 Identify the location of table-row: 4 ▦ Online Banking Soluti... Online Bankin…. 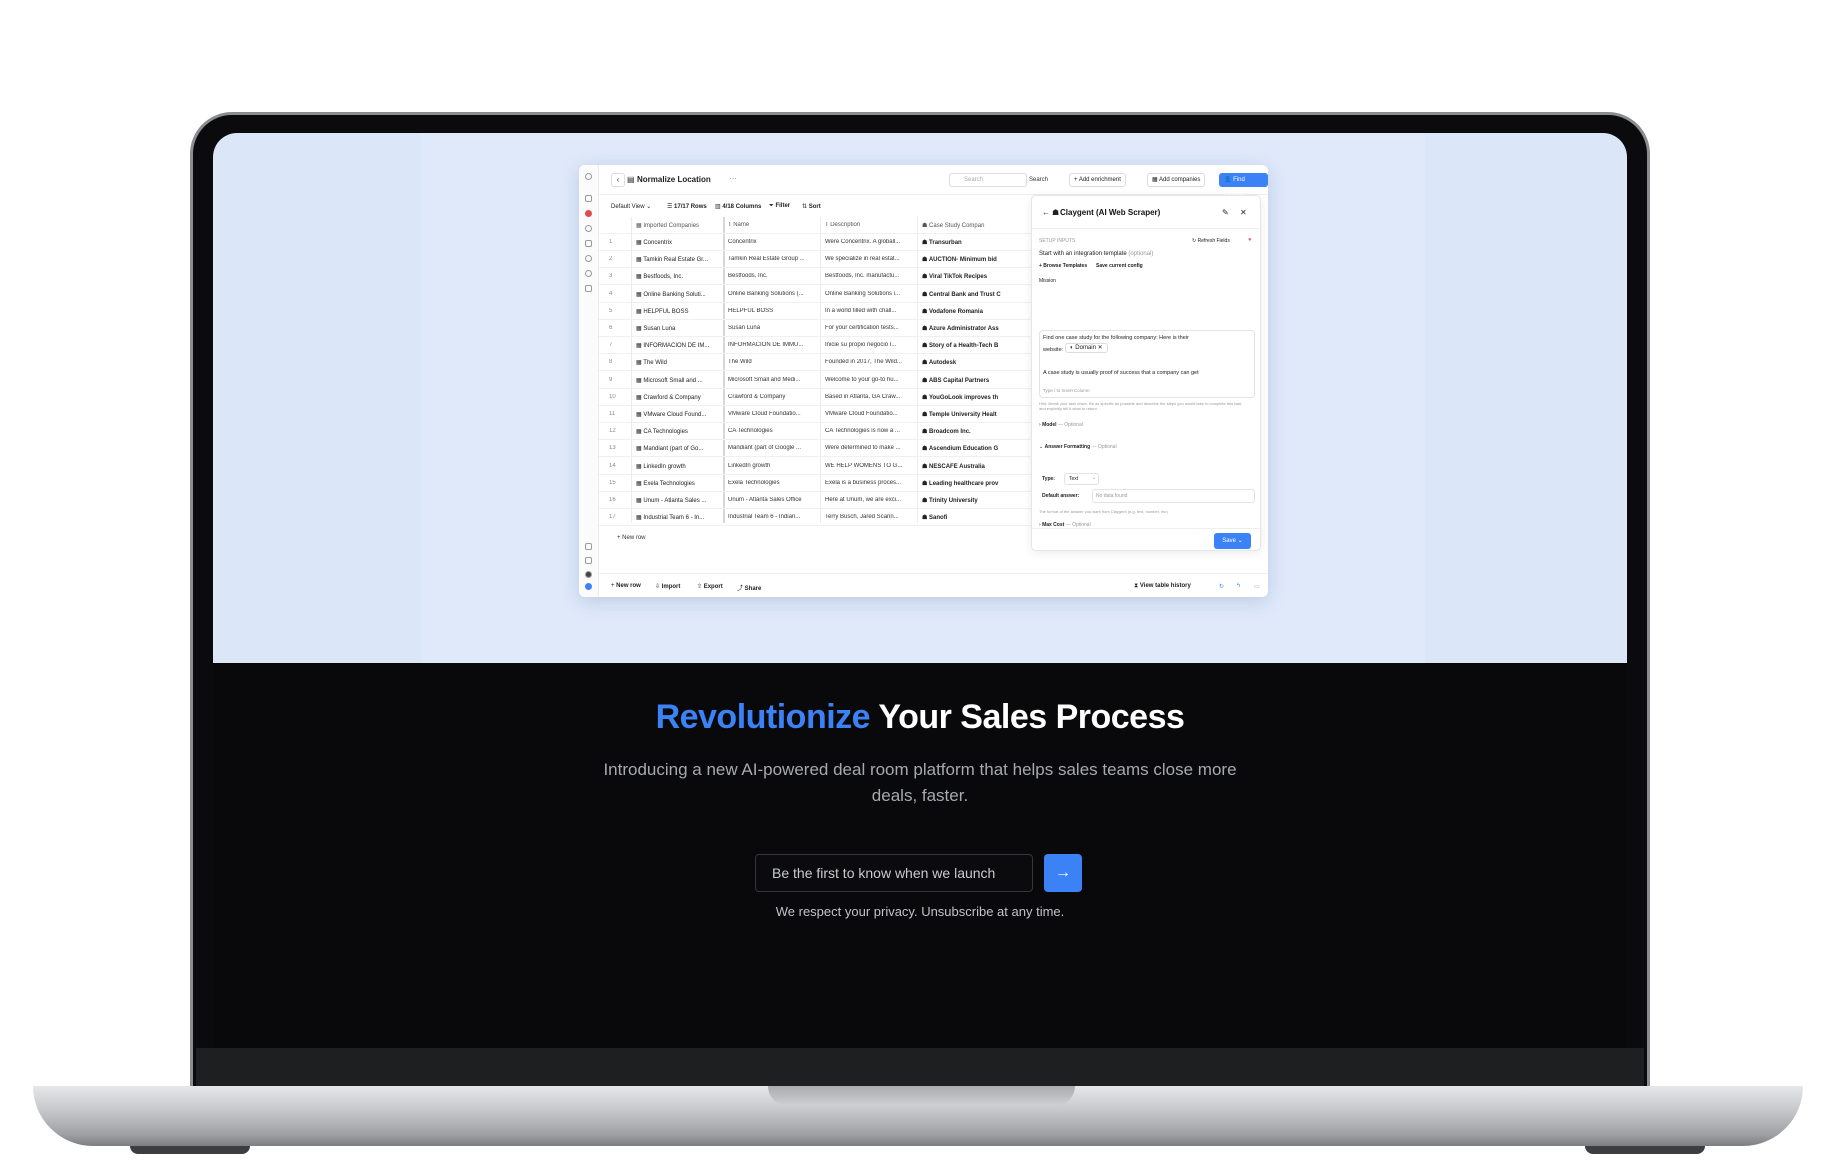
(822, 294).